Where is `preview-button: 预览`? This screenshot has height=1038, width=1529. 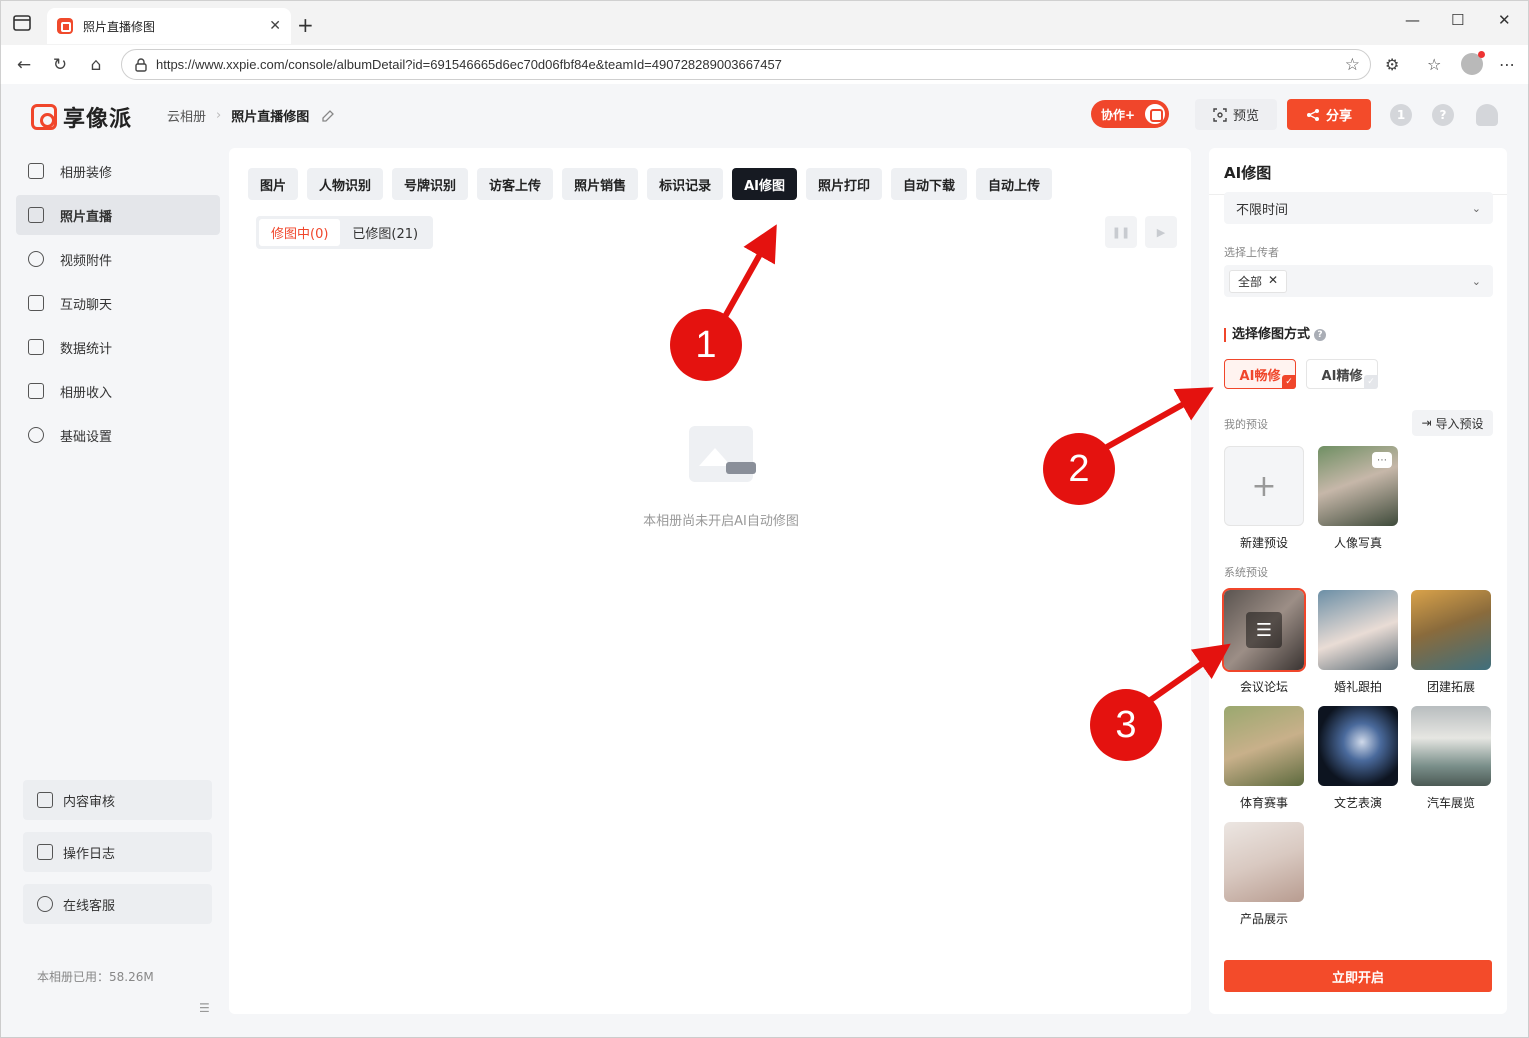 preview-button: 预览 is located at coordinates (1236, 114).